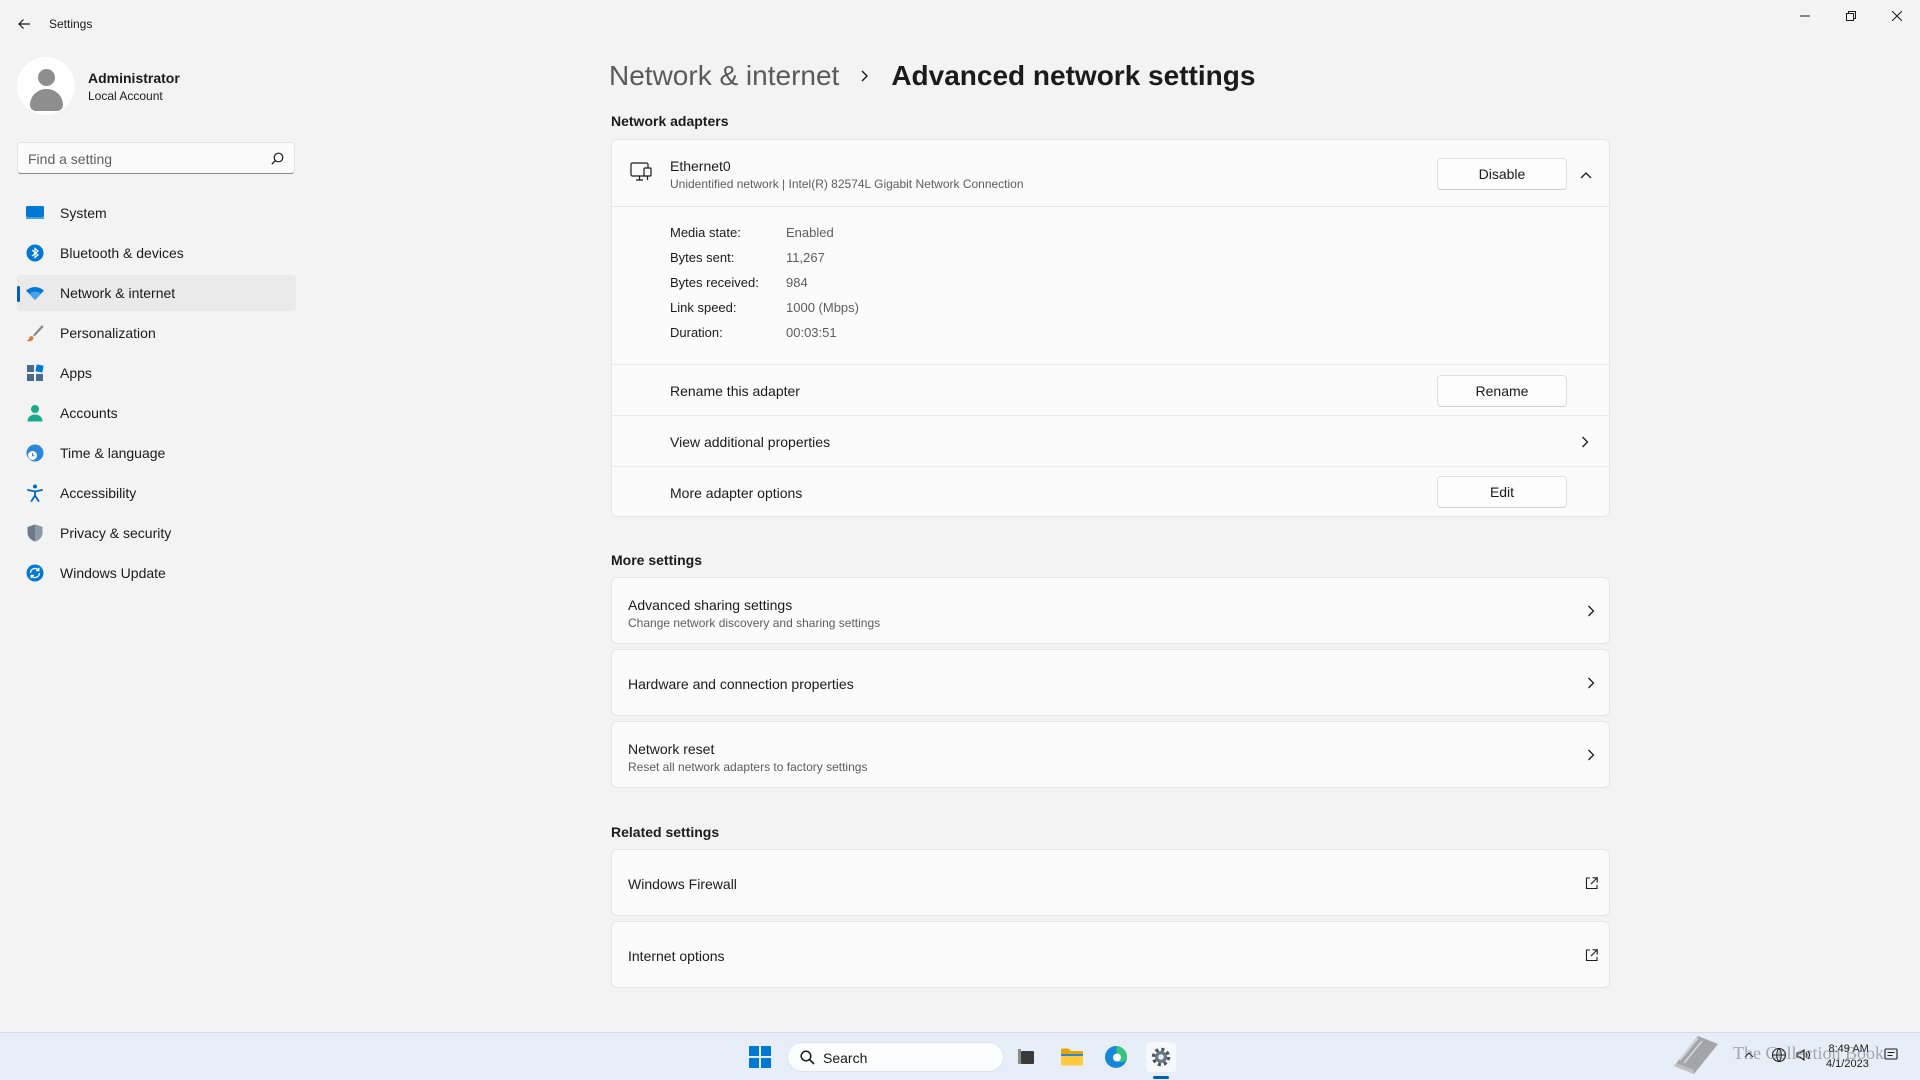 This screenshot has width=1920, height=1080. I want to click on internet-options-link: Internet options, so click(1110, 954).